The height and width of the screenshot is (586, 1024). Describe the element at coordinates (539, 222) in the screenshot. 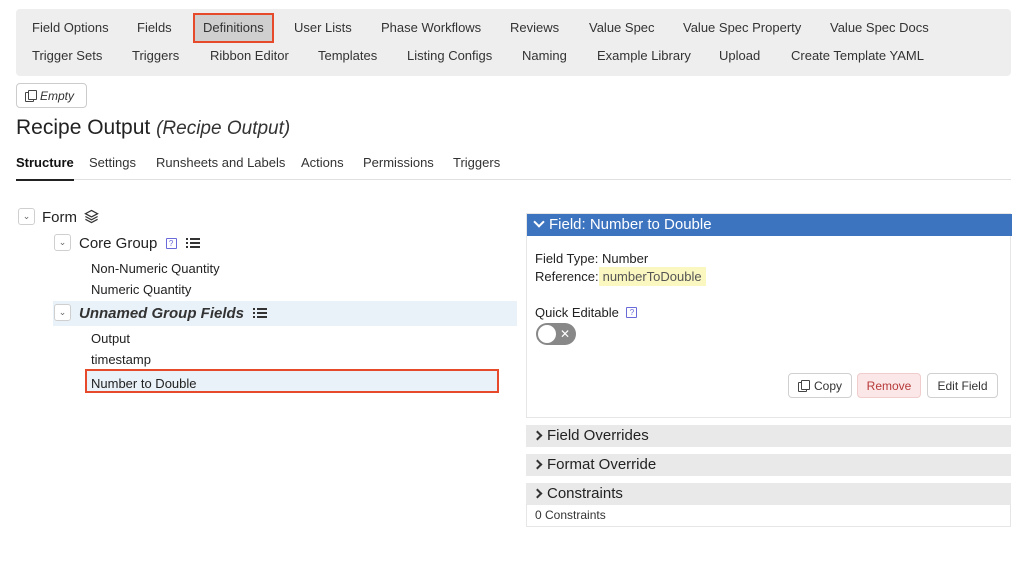

I see `chevron-down-icon` at that location.